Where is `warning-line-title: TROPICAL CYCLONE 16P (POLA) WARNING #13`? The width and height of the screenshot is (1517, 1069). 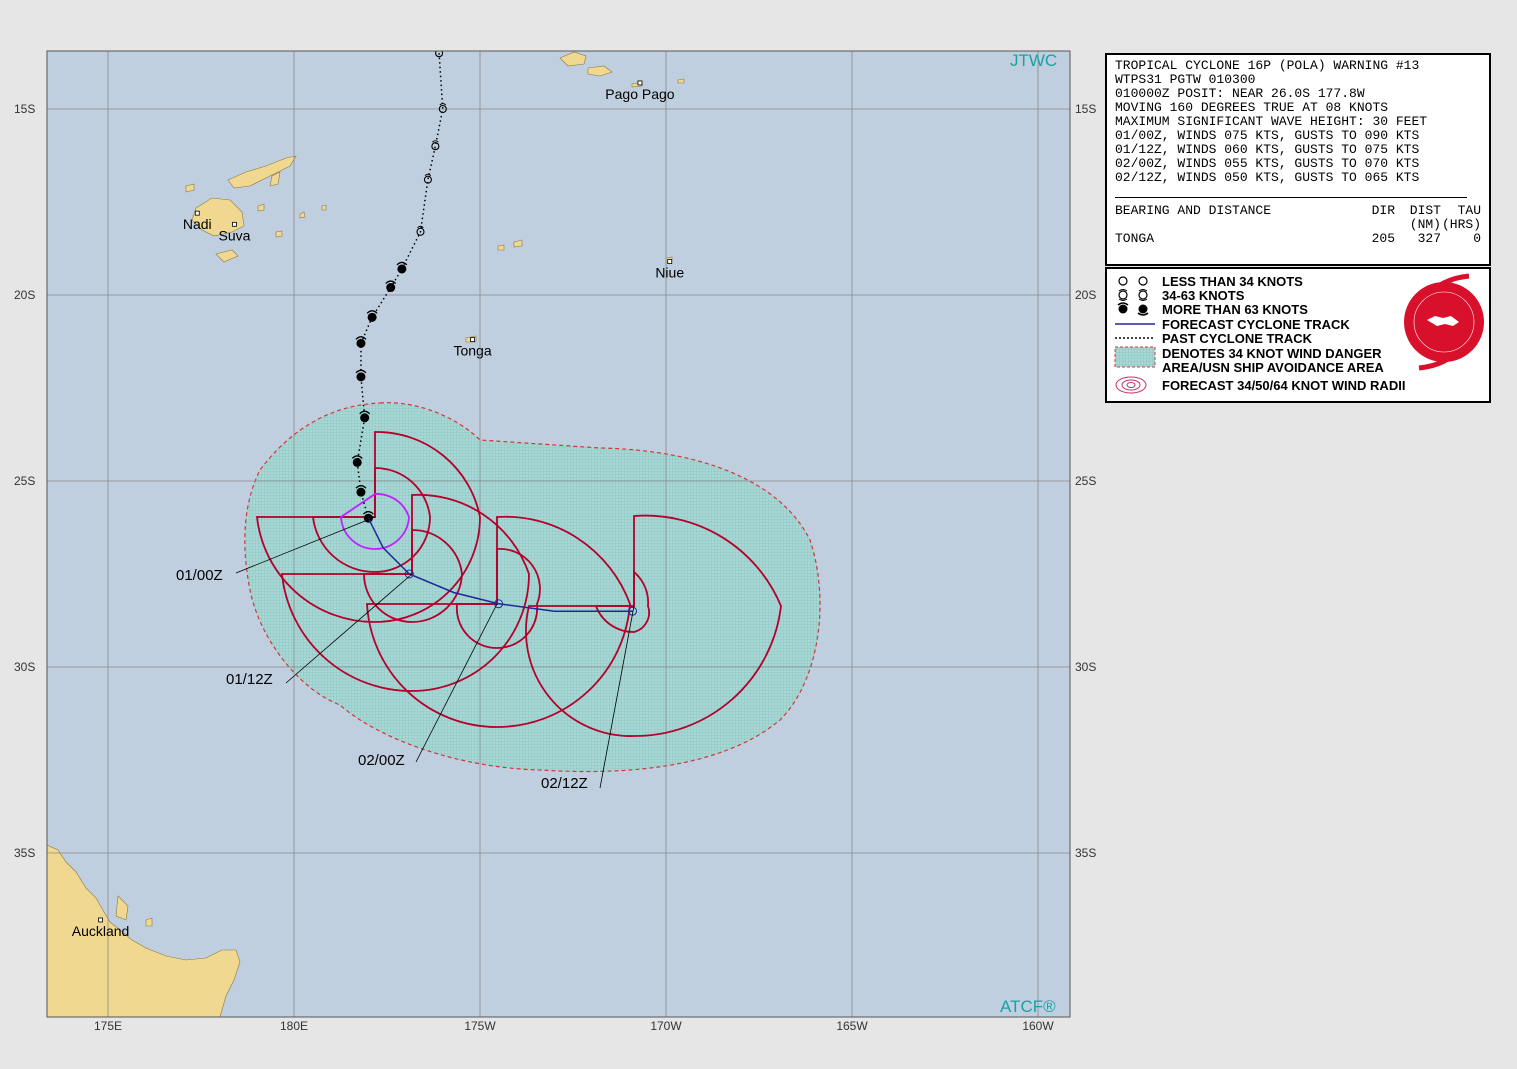
warning-line-title: TROPICAL CYCLONE 16P (POLA) WARNING #13 is located at coordinates (1267, 65).